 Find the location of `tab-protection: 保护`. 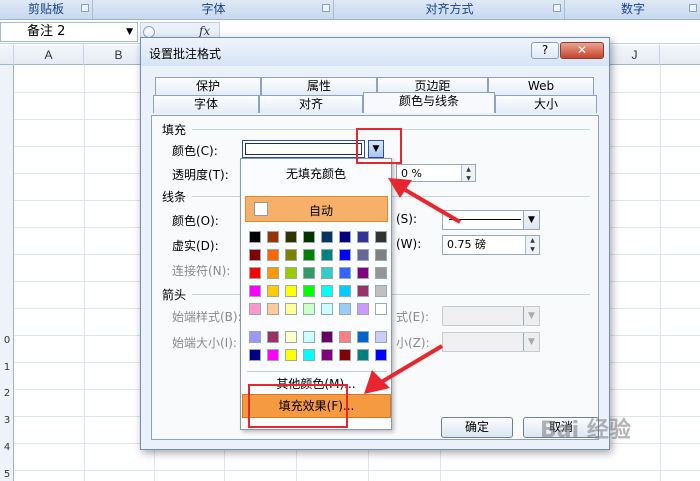

tab-protection: 保护 is located at coordinates (208, 86).